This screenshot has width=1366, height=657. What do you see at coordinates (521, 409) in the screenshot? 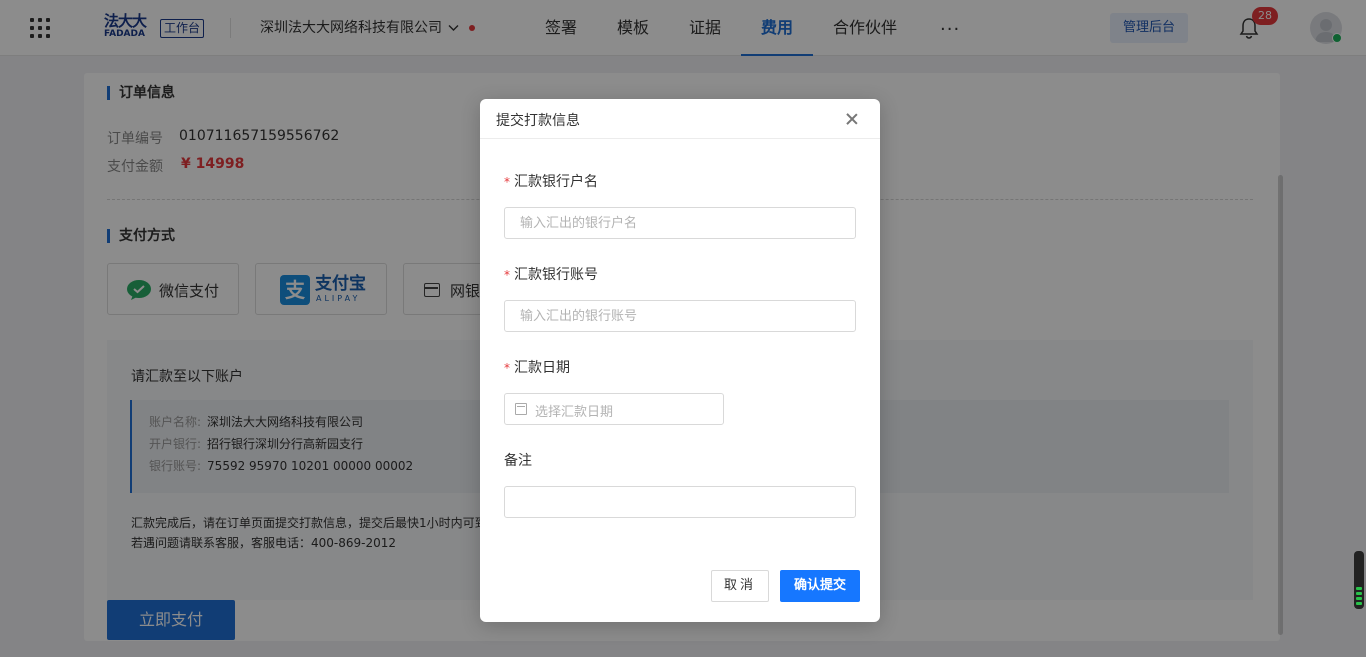
I see `calendar-icon` at bounding box center [521, 409].